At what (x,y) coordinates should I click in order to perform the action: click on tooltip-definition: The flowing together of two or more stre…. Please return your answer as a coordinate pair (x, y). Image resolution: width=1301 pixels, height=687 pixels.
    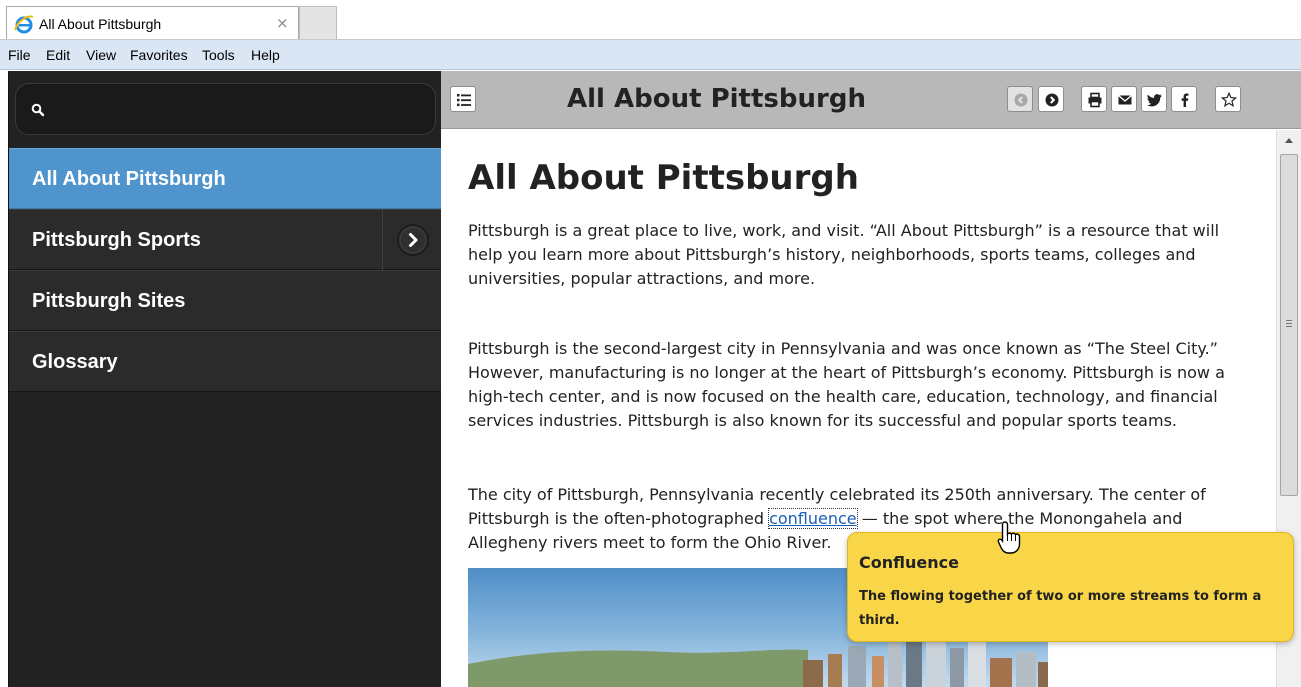
    Looking at the image, I should click on (1060, 608).